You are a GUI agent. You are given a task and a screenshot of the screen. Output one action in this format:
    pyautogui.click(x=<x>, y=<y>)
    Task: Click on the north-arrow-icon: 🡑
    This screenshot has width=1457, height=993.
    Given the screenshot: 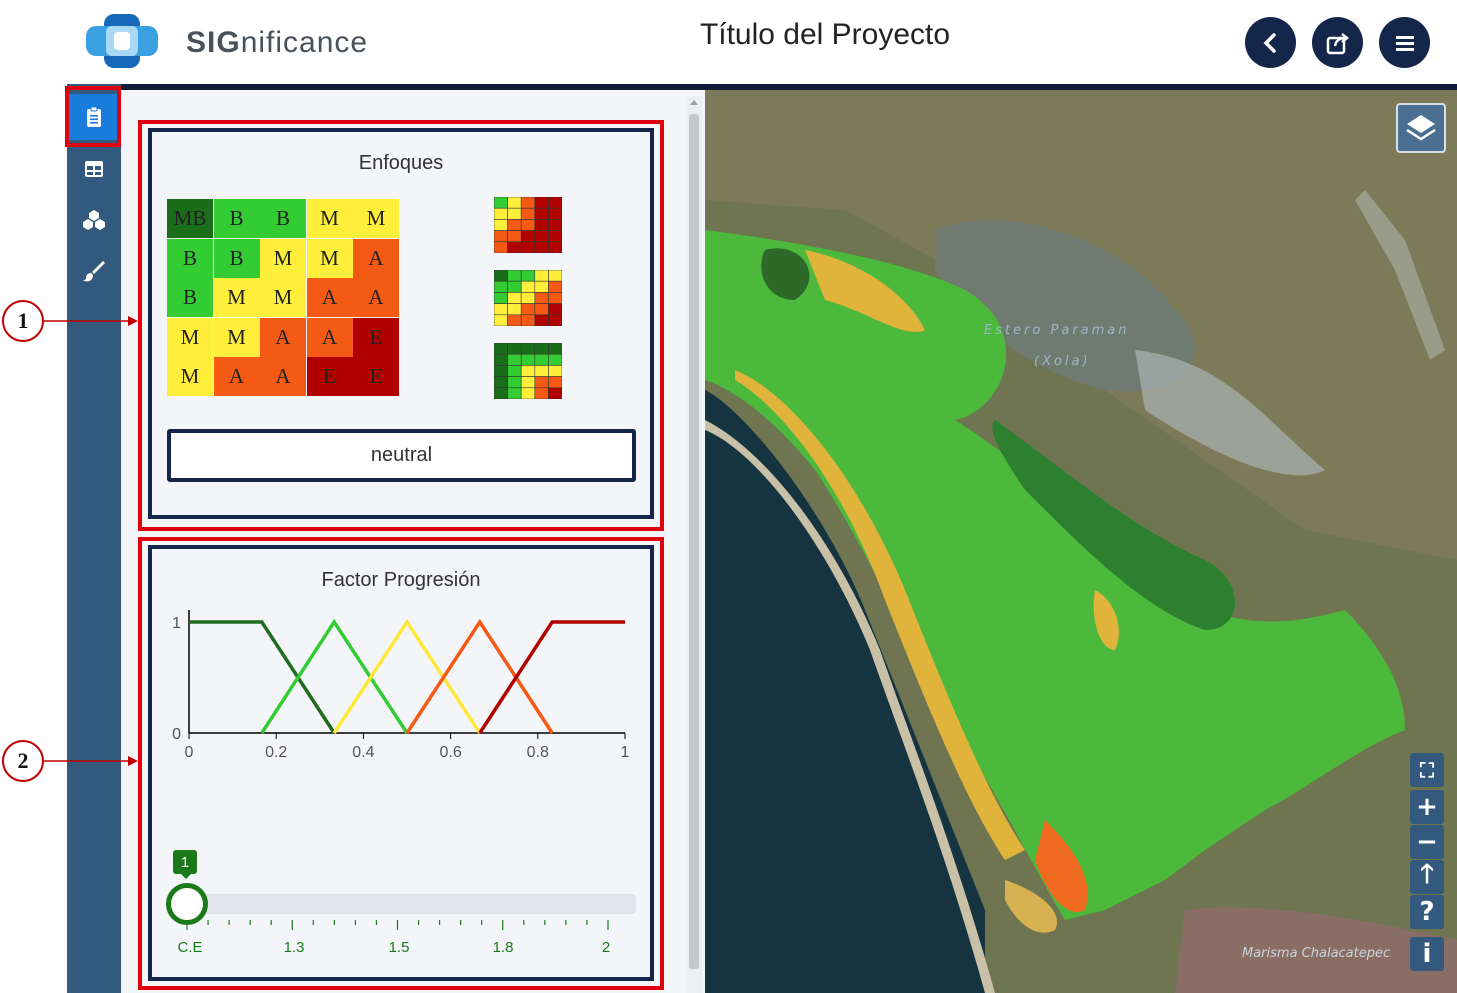 What is the action you would take?
    pyautogui.click(x=1427, y=874)
    